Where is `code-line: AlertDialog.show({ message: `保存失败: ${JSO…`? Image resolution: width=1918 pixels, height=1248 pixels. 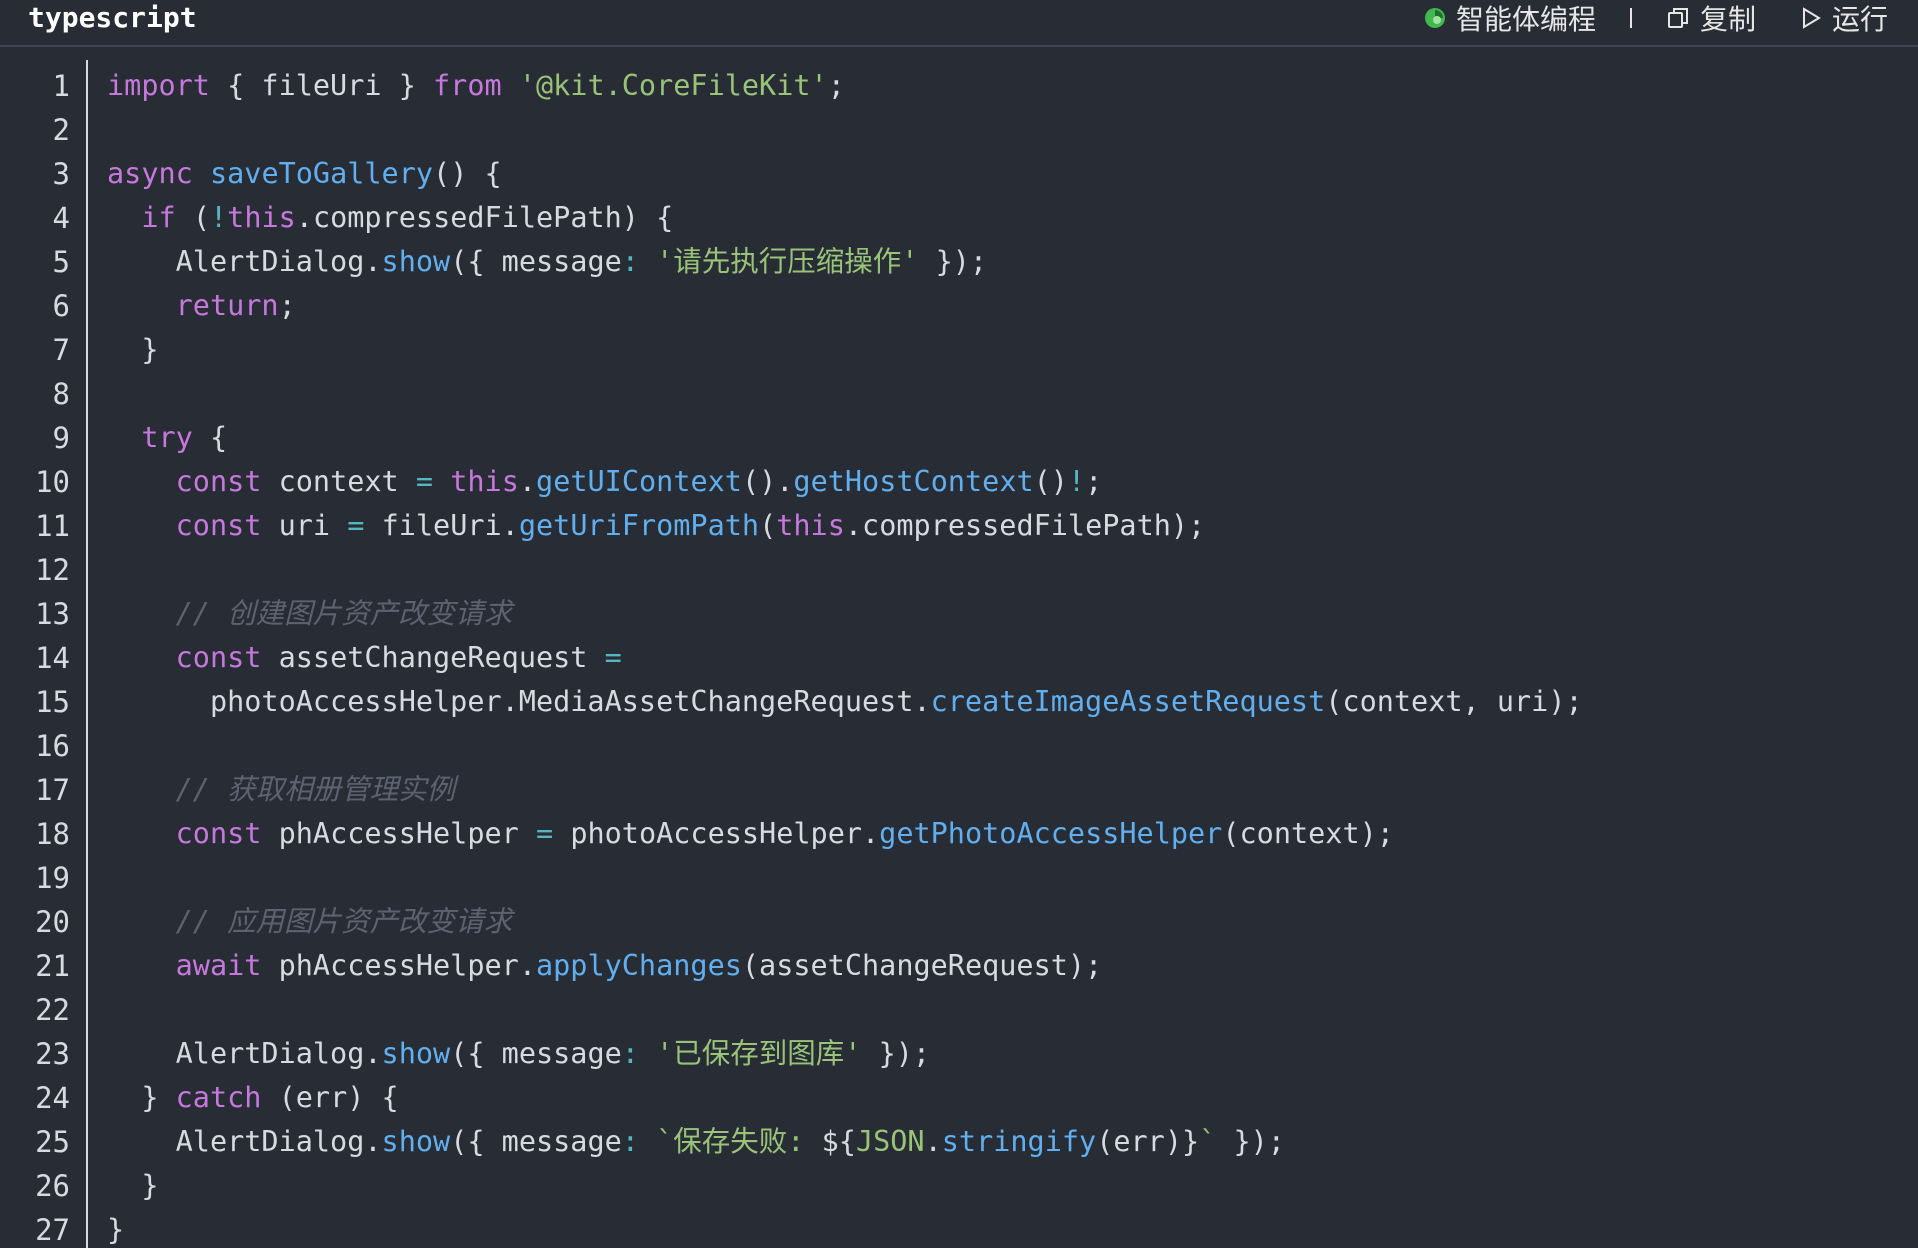 code-line: AlertDialog.show({ message: `保存失败: ${JSO… is located at coordinates (696, 1142).